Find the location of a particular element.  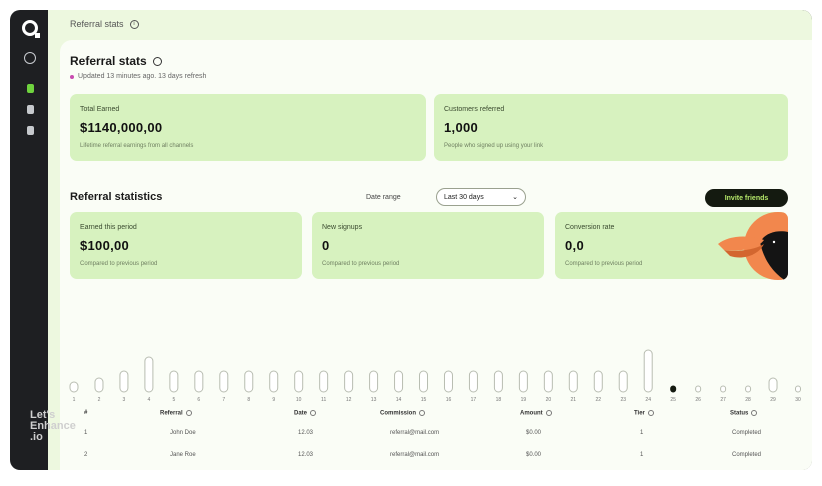

breadcrumb: Referral stats i is located at coordinates (104, 24).